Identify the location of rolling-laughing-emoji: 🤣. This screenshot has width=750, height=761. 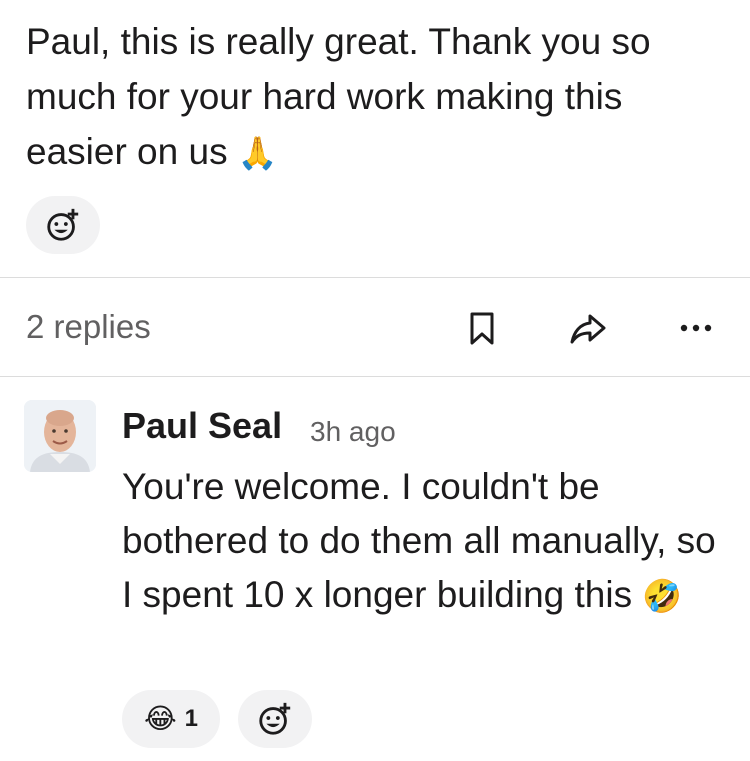
(662, 596).